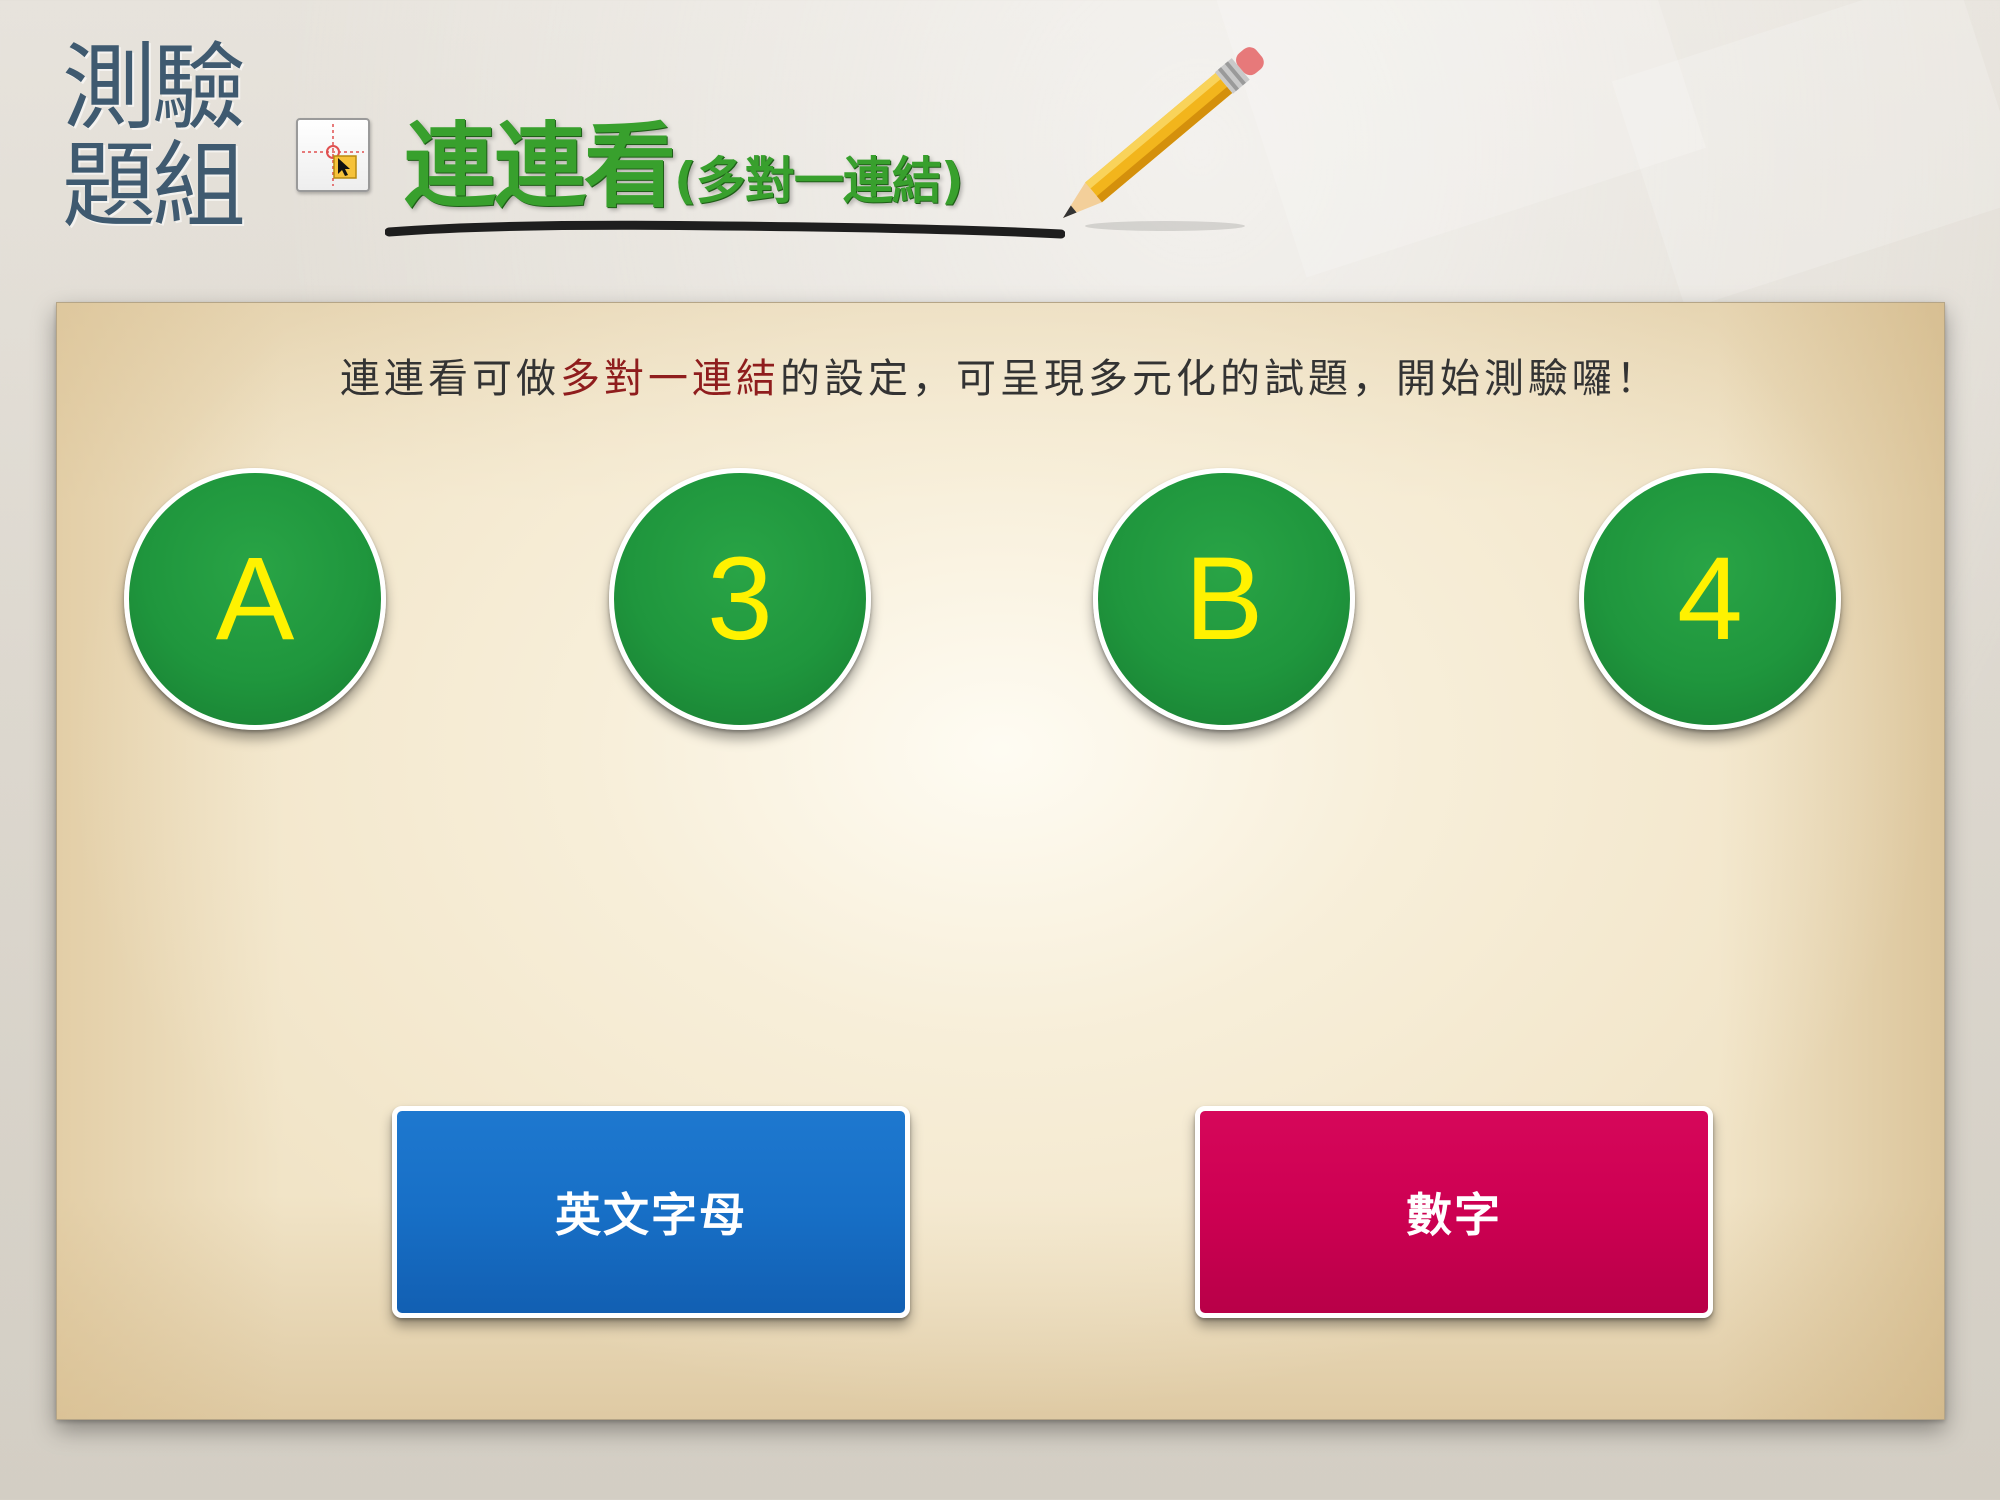  Describe the element at coordinates (1163, 139) in the screenshot. I see `pencil-icon` at that location.